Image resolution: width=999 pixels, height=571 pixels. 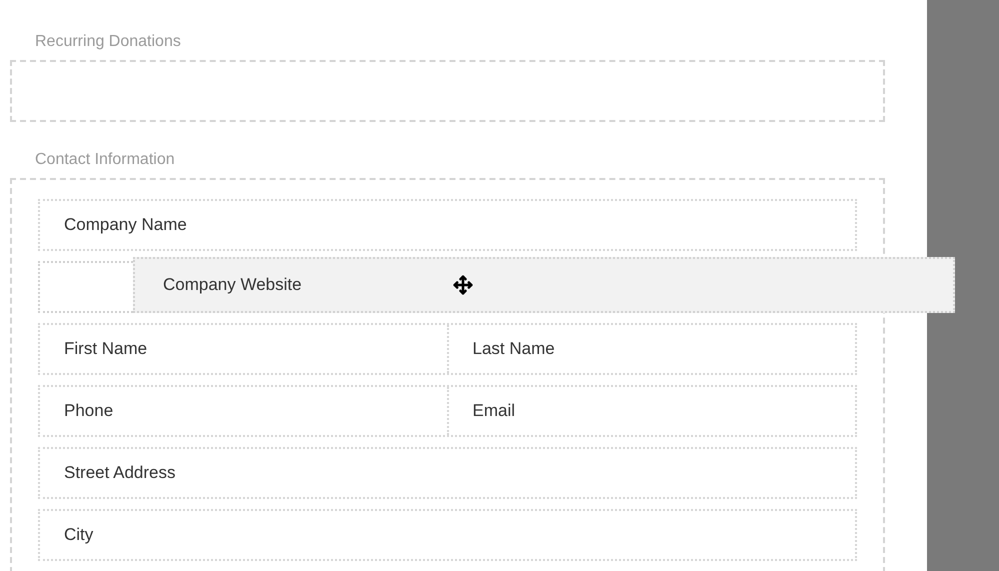 I want to click on field-label: Company Name, so click(x=447, y=225).